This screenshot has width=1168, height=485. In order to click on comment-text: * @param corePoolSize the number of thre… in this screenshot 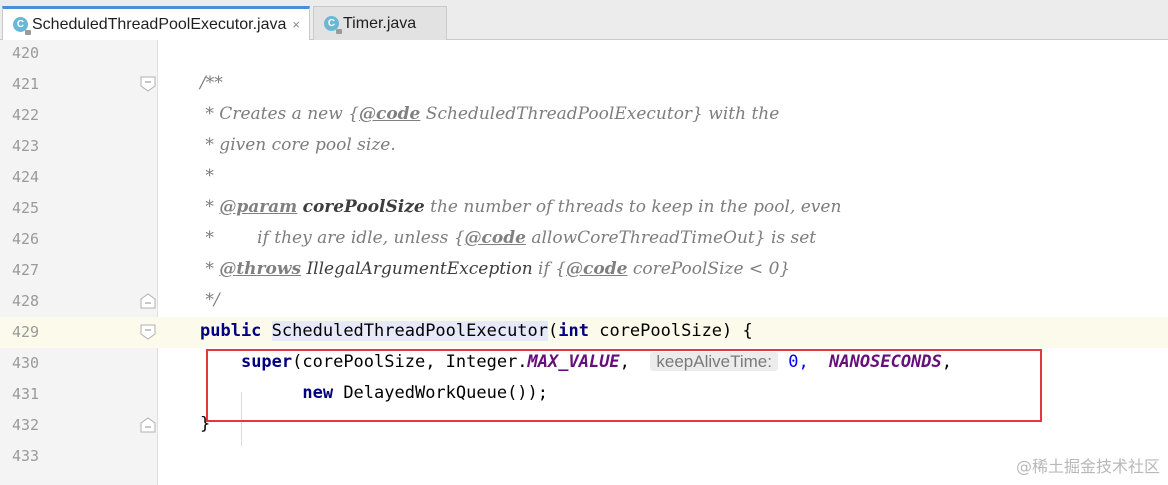, I will do `click(521, 207)`.